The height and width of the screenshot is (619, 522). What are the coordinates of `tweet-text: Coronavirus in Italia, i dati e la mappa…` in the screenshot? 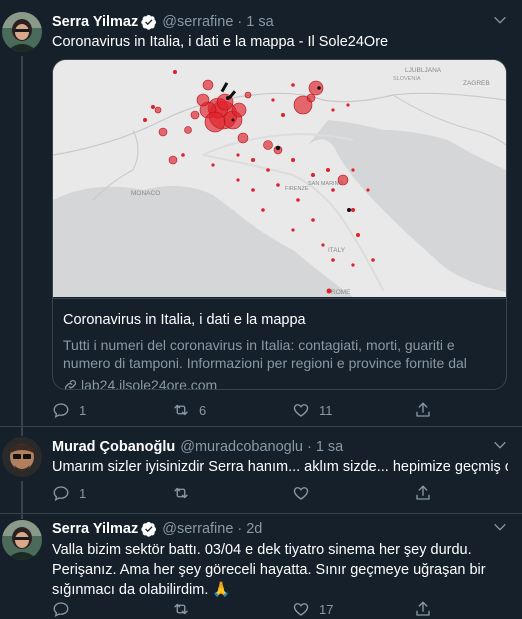 It's located at (220, 42).